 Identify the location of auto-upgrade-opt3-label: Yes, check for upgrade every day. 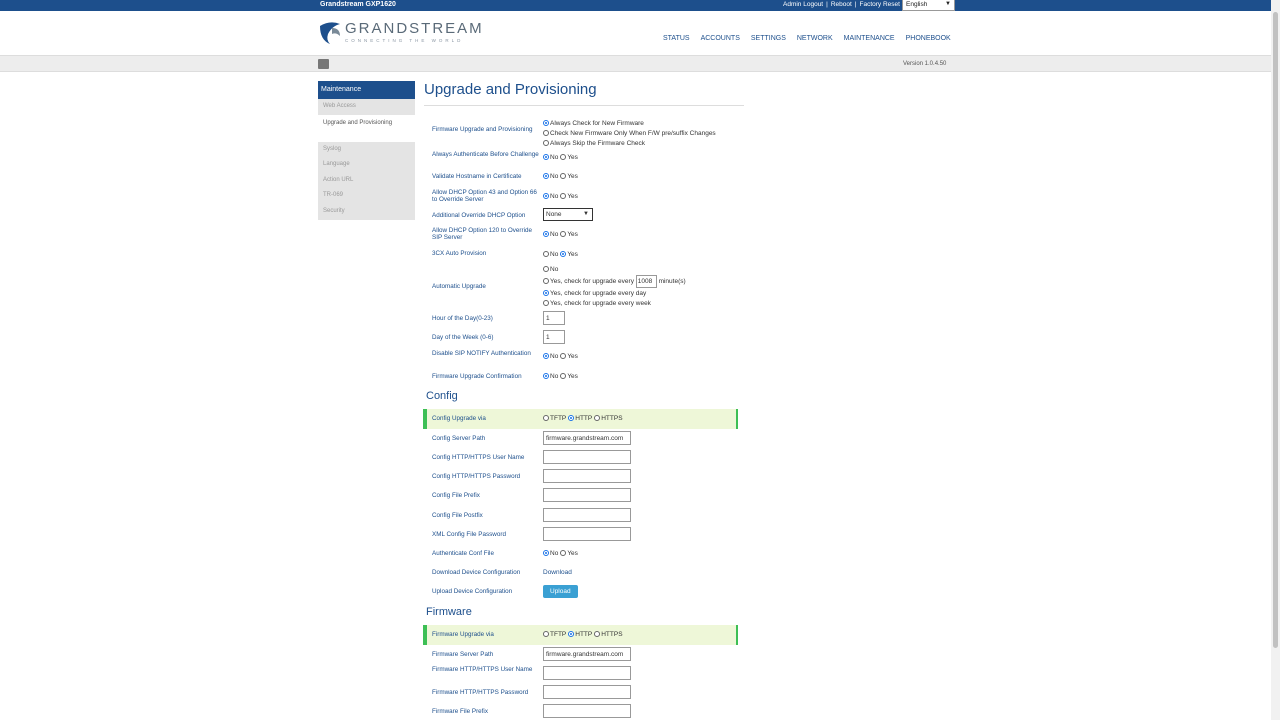
(598, 293).